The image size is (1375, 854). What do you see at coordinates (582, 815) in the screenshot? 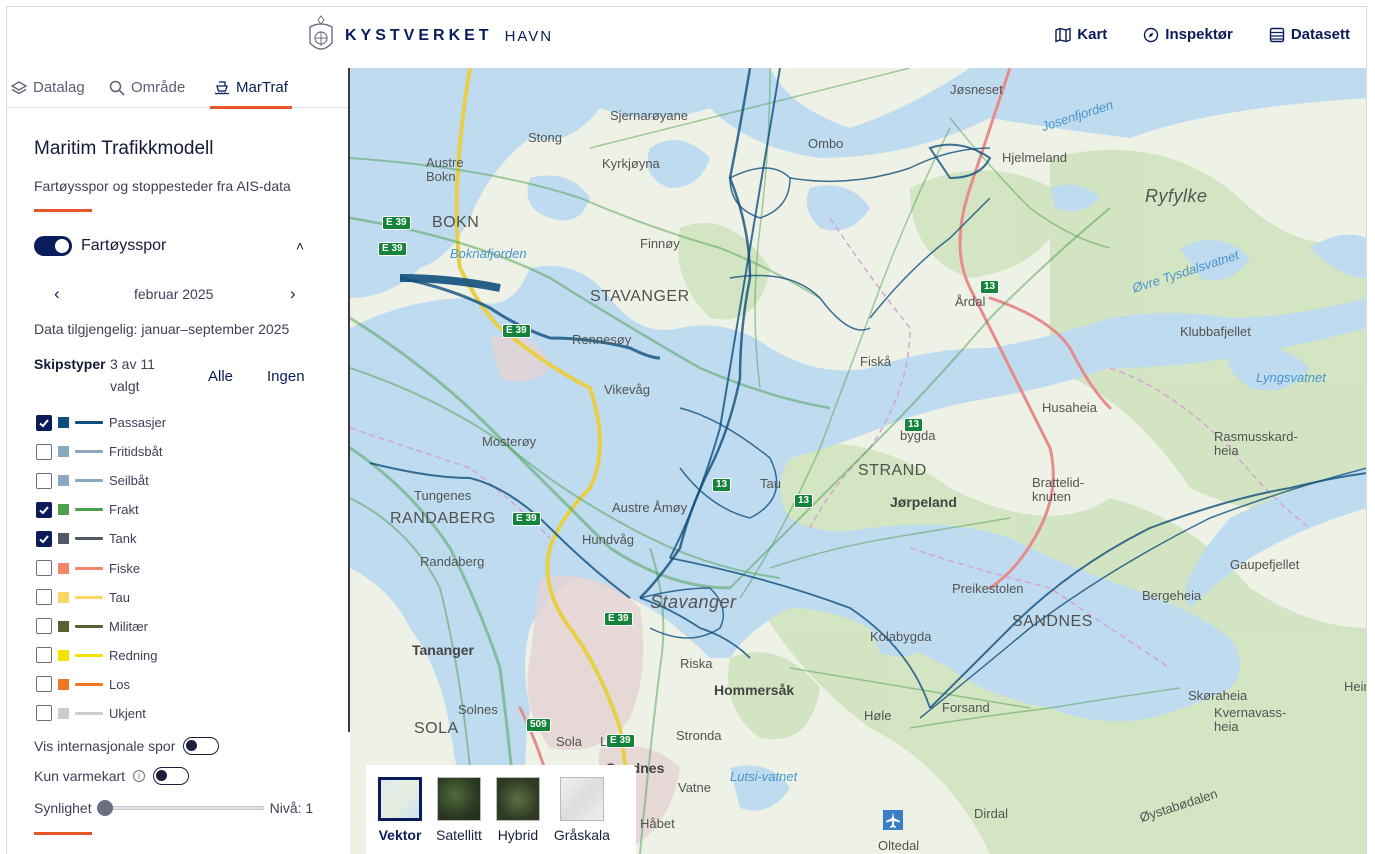
I see `basemap-option: Gråskala` at bounding box center [582, 815].